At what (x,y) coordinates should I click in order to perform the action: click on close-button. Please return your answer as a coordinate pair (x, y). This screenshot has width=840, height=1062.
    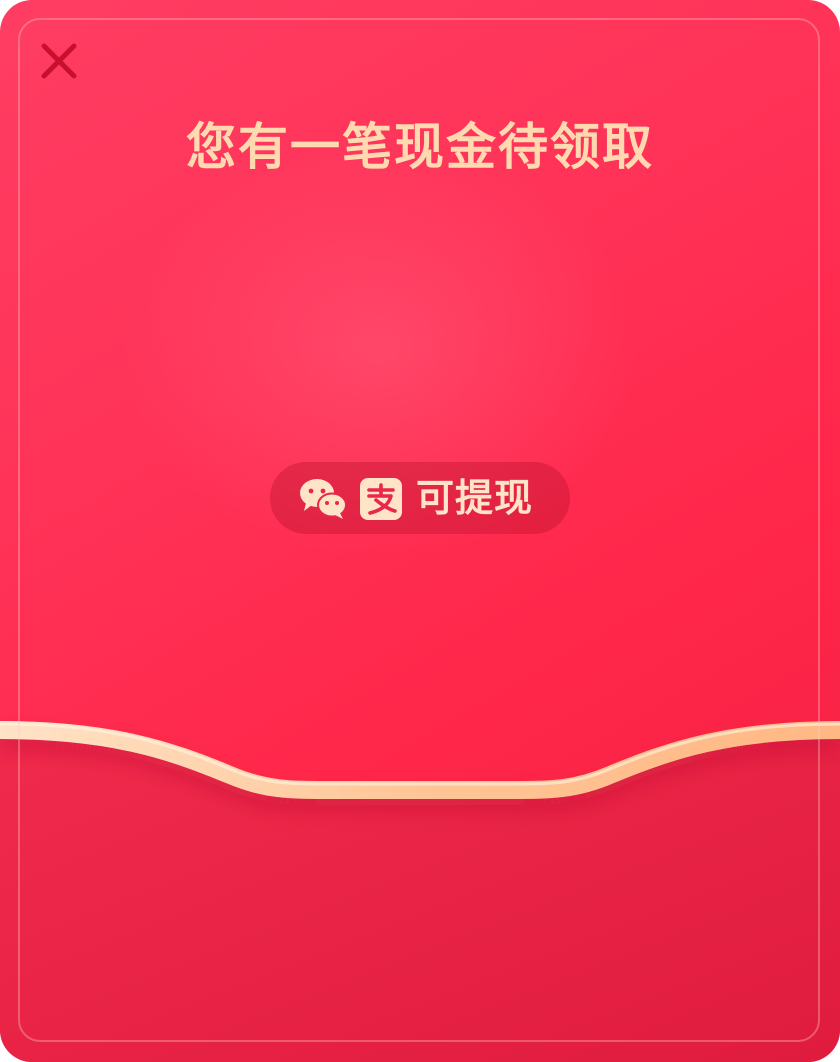
    Looking at the image, I should click on (59, 61).